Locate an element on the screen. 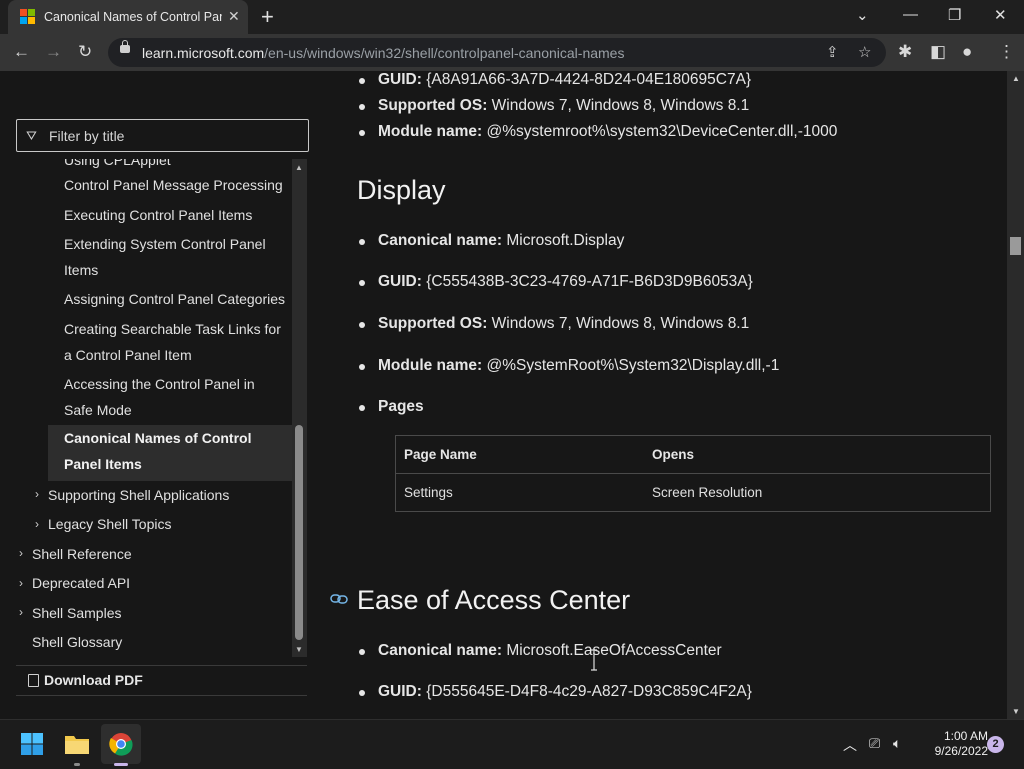  section-heading: Display is located at coordinates (401, 190).